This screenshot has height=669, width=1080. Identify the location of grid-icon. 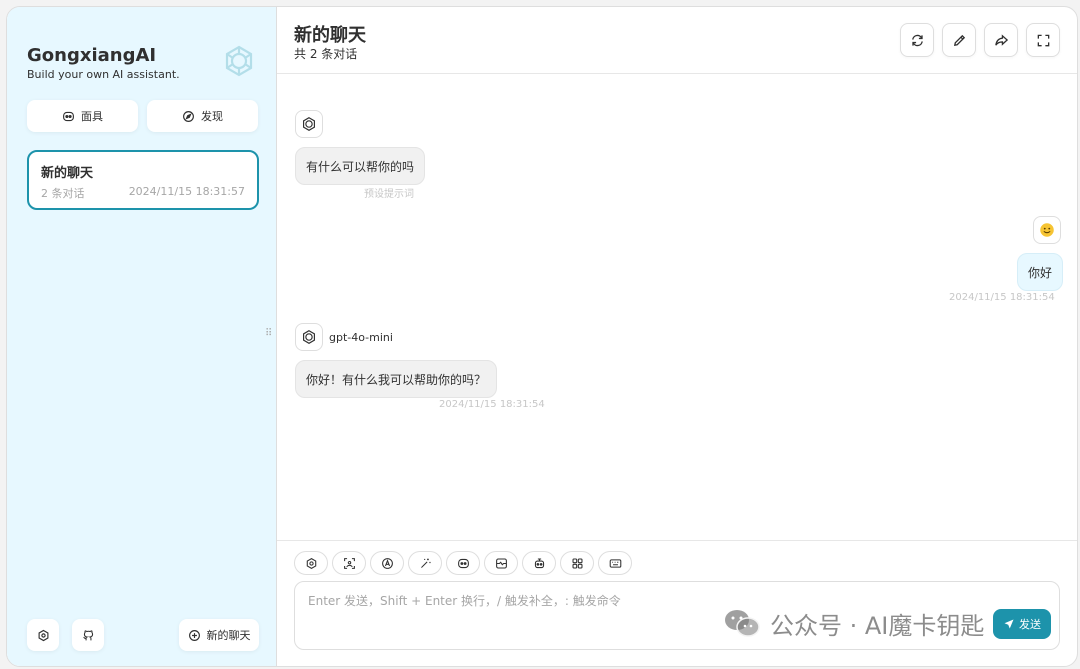
(577, 563).